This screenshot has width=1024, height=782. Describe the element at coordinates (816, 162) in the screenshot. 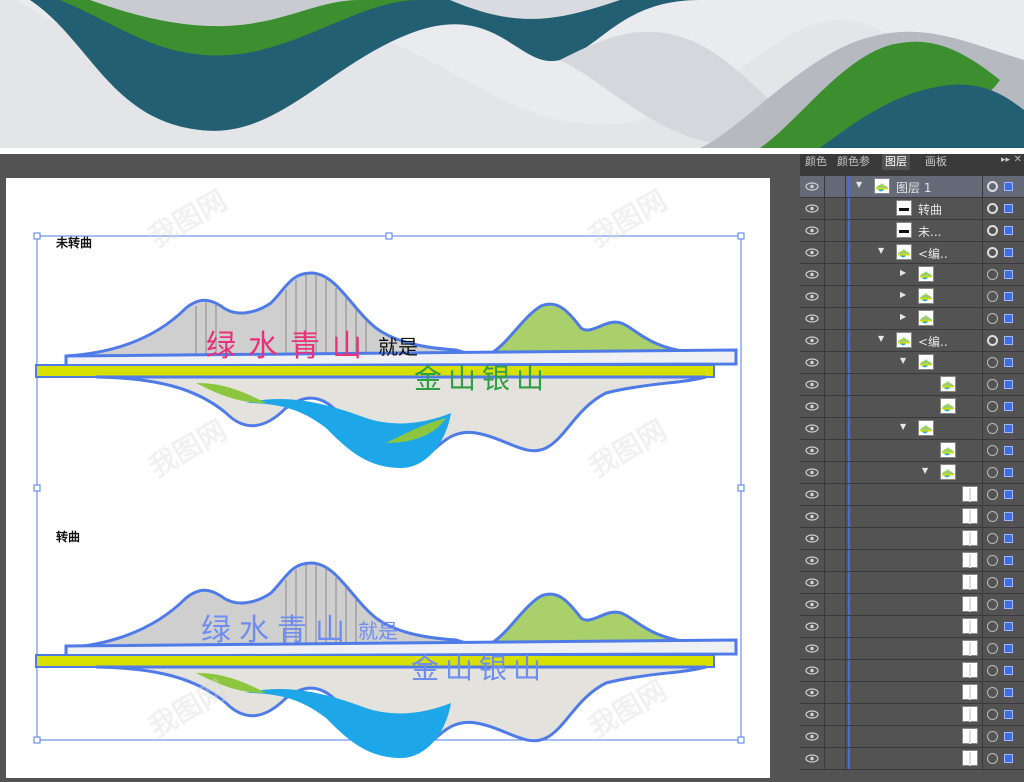

I see `tab-color: 颜色` at that location.